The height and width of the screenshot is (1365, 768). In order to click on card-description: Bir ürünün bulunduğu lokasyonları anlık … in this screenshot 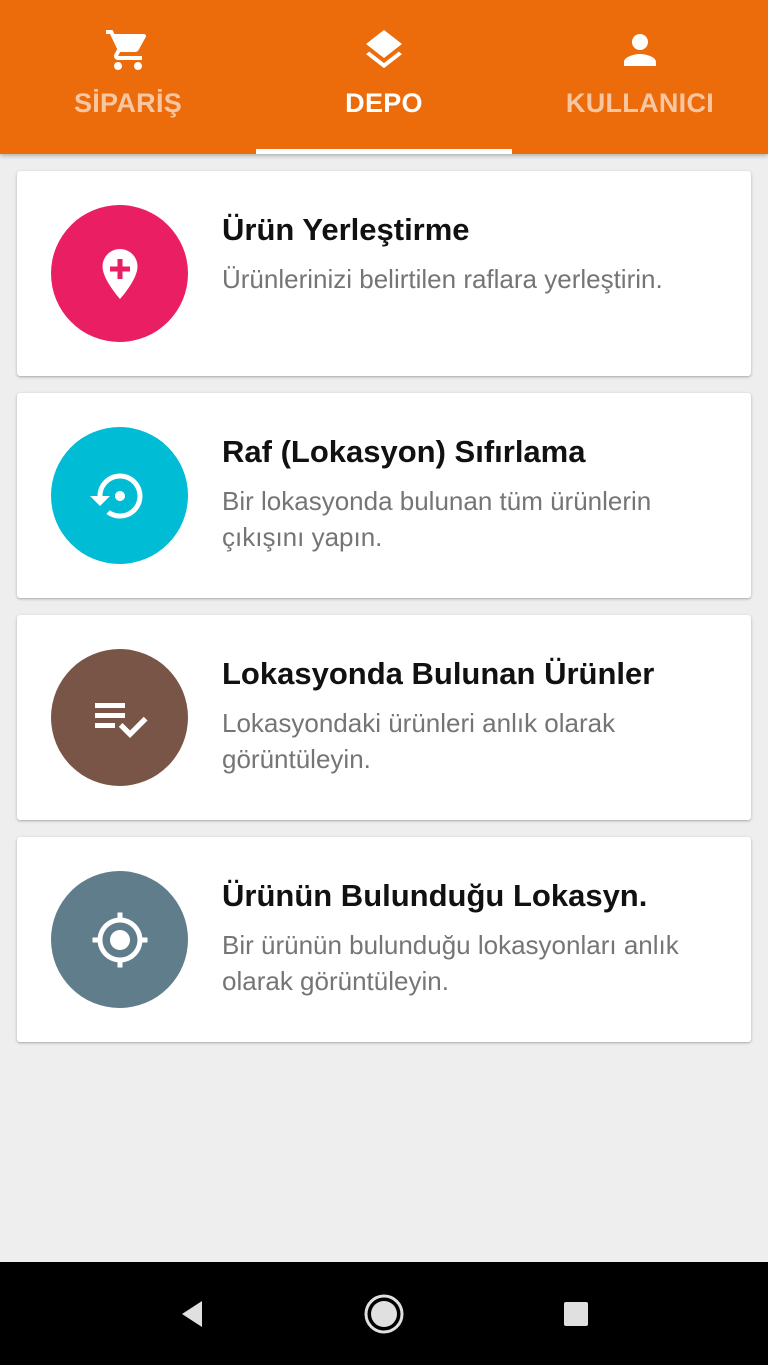, I will do `click(450, 963)`.